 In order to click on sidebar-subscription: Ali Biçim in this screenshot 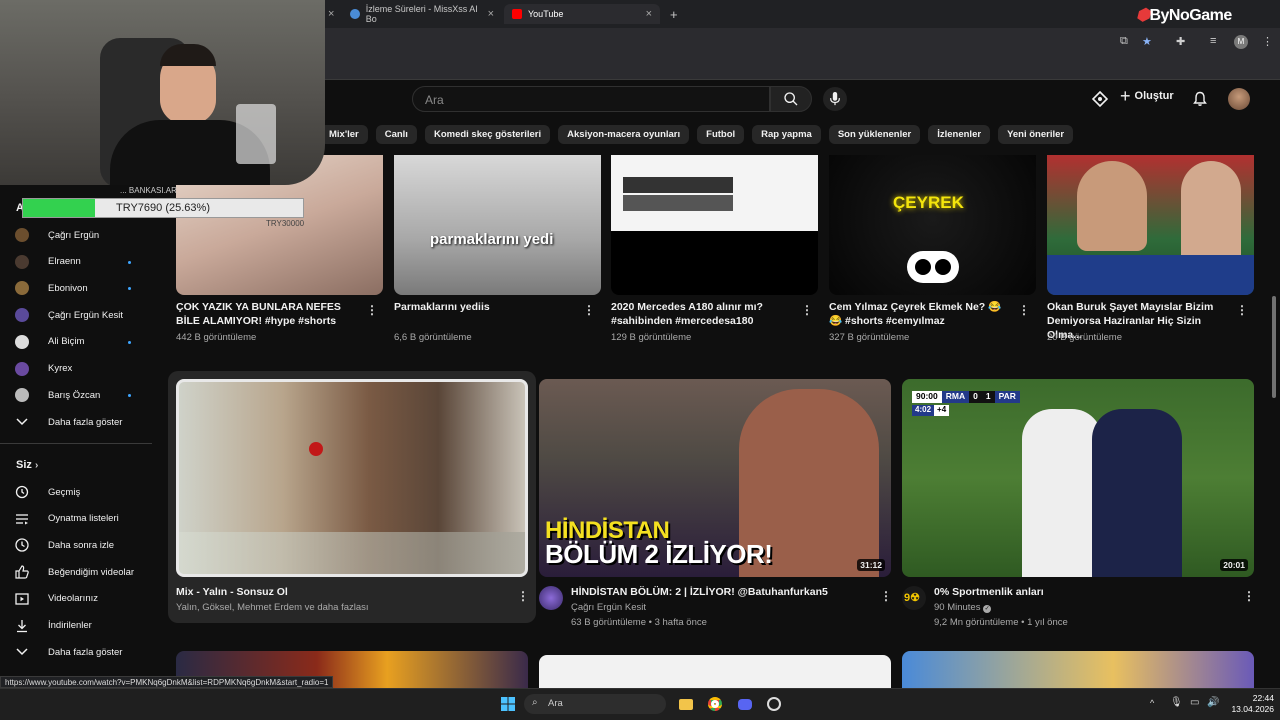, I will do `click(49, 342)`.